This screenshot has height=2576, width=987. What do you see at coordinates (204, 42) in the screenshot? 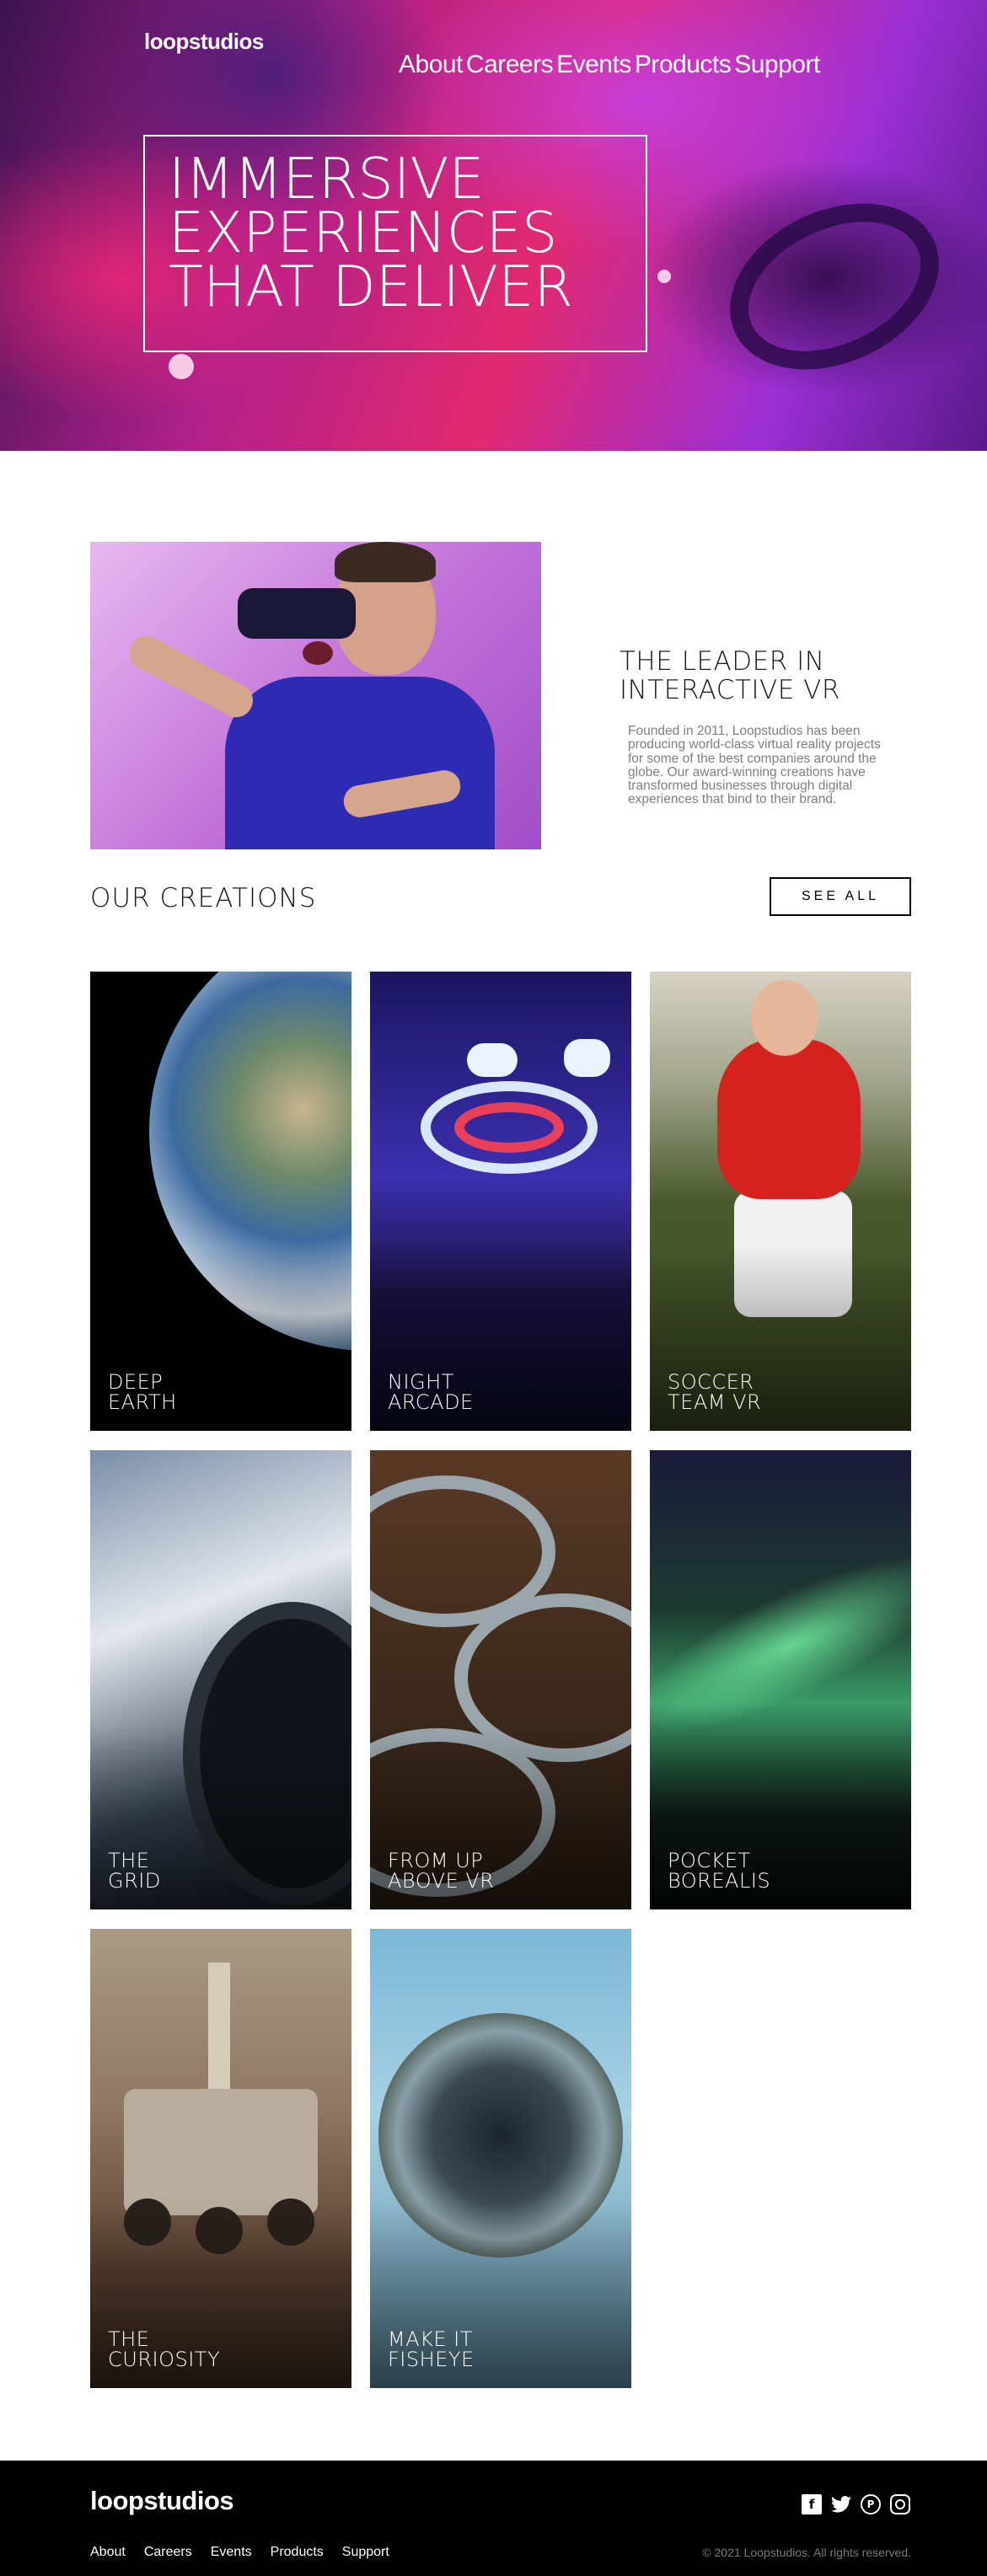
I see `header-logo: loopstudios` at bounding box center [204, 42].